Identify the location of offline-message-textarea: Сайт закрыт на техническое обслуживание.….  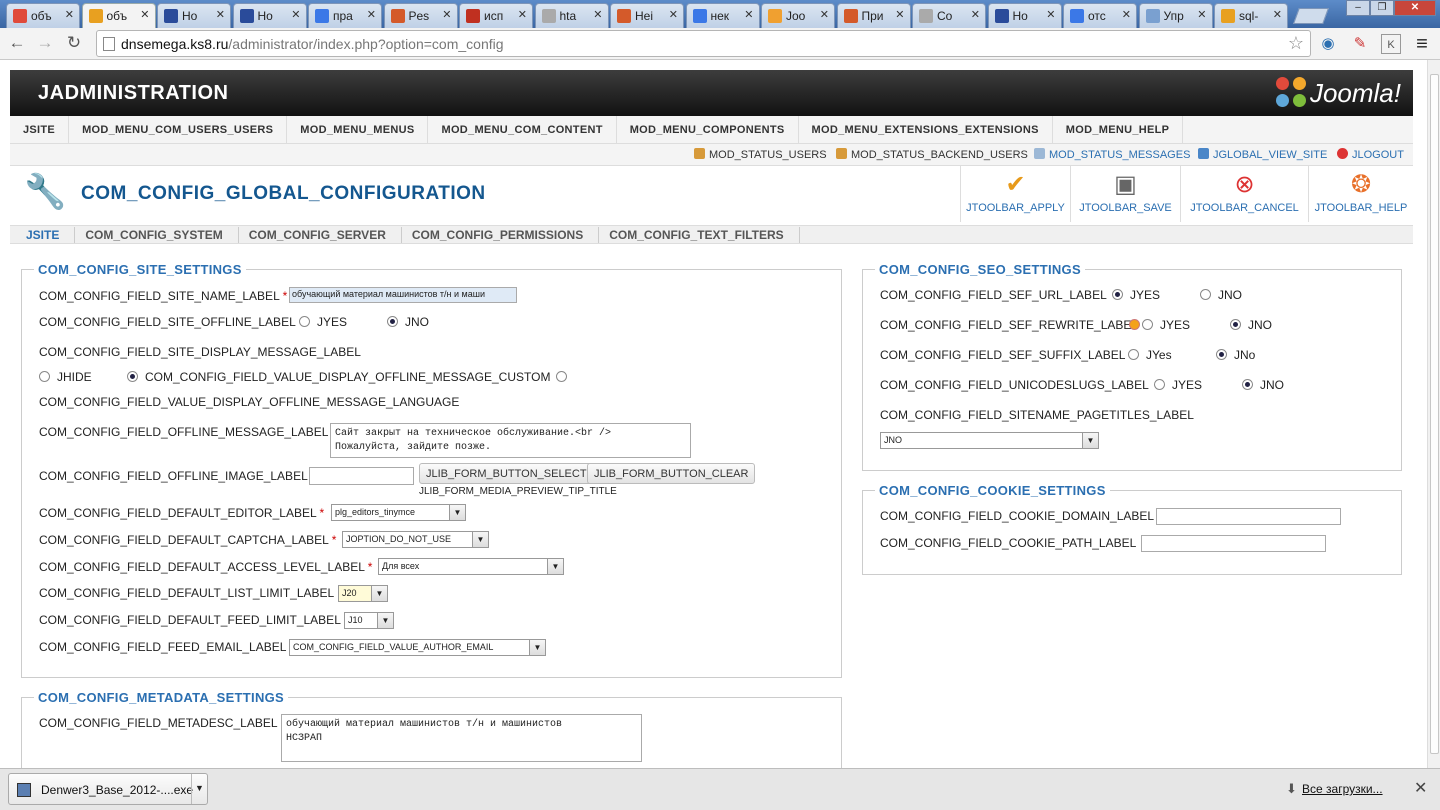
(510, 440).